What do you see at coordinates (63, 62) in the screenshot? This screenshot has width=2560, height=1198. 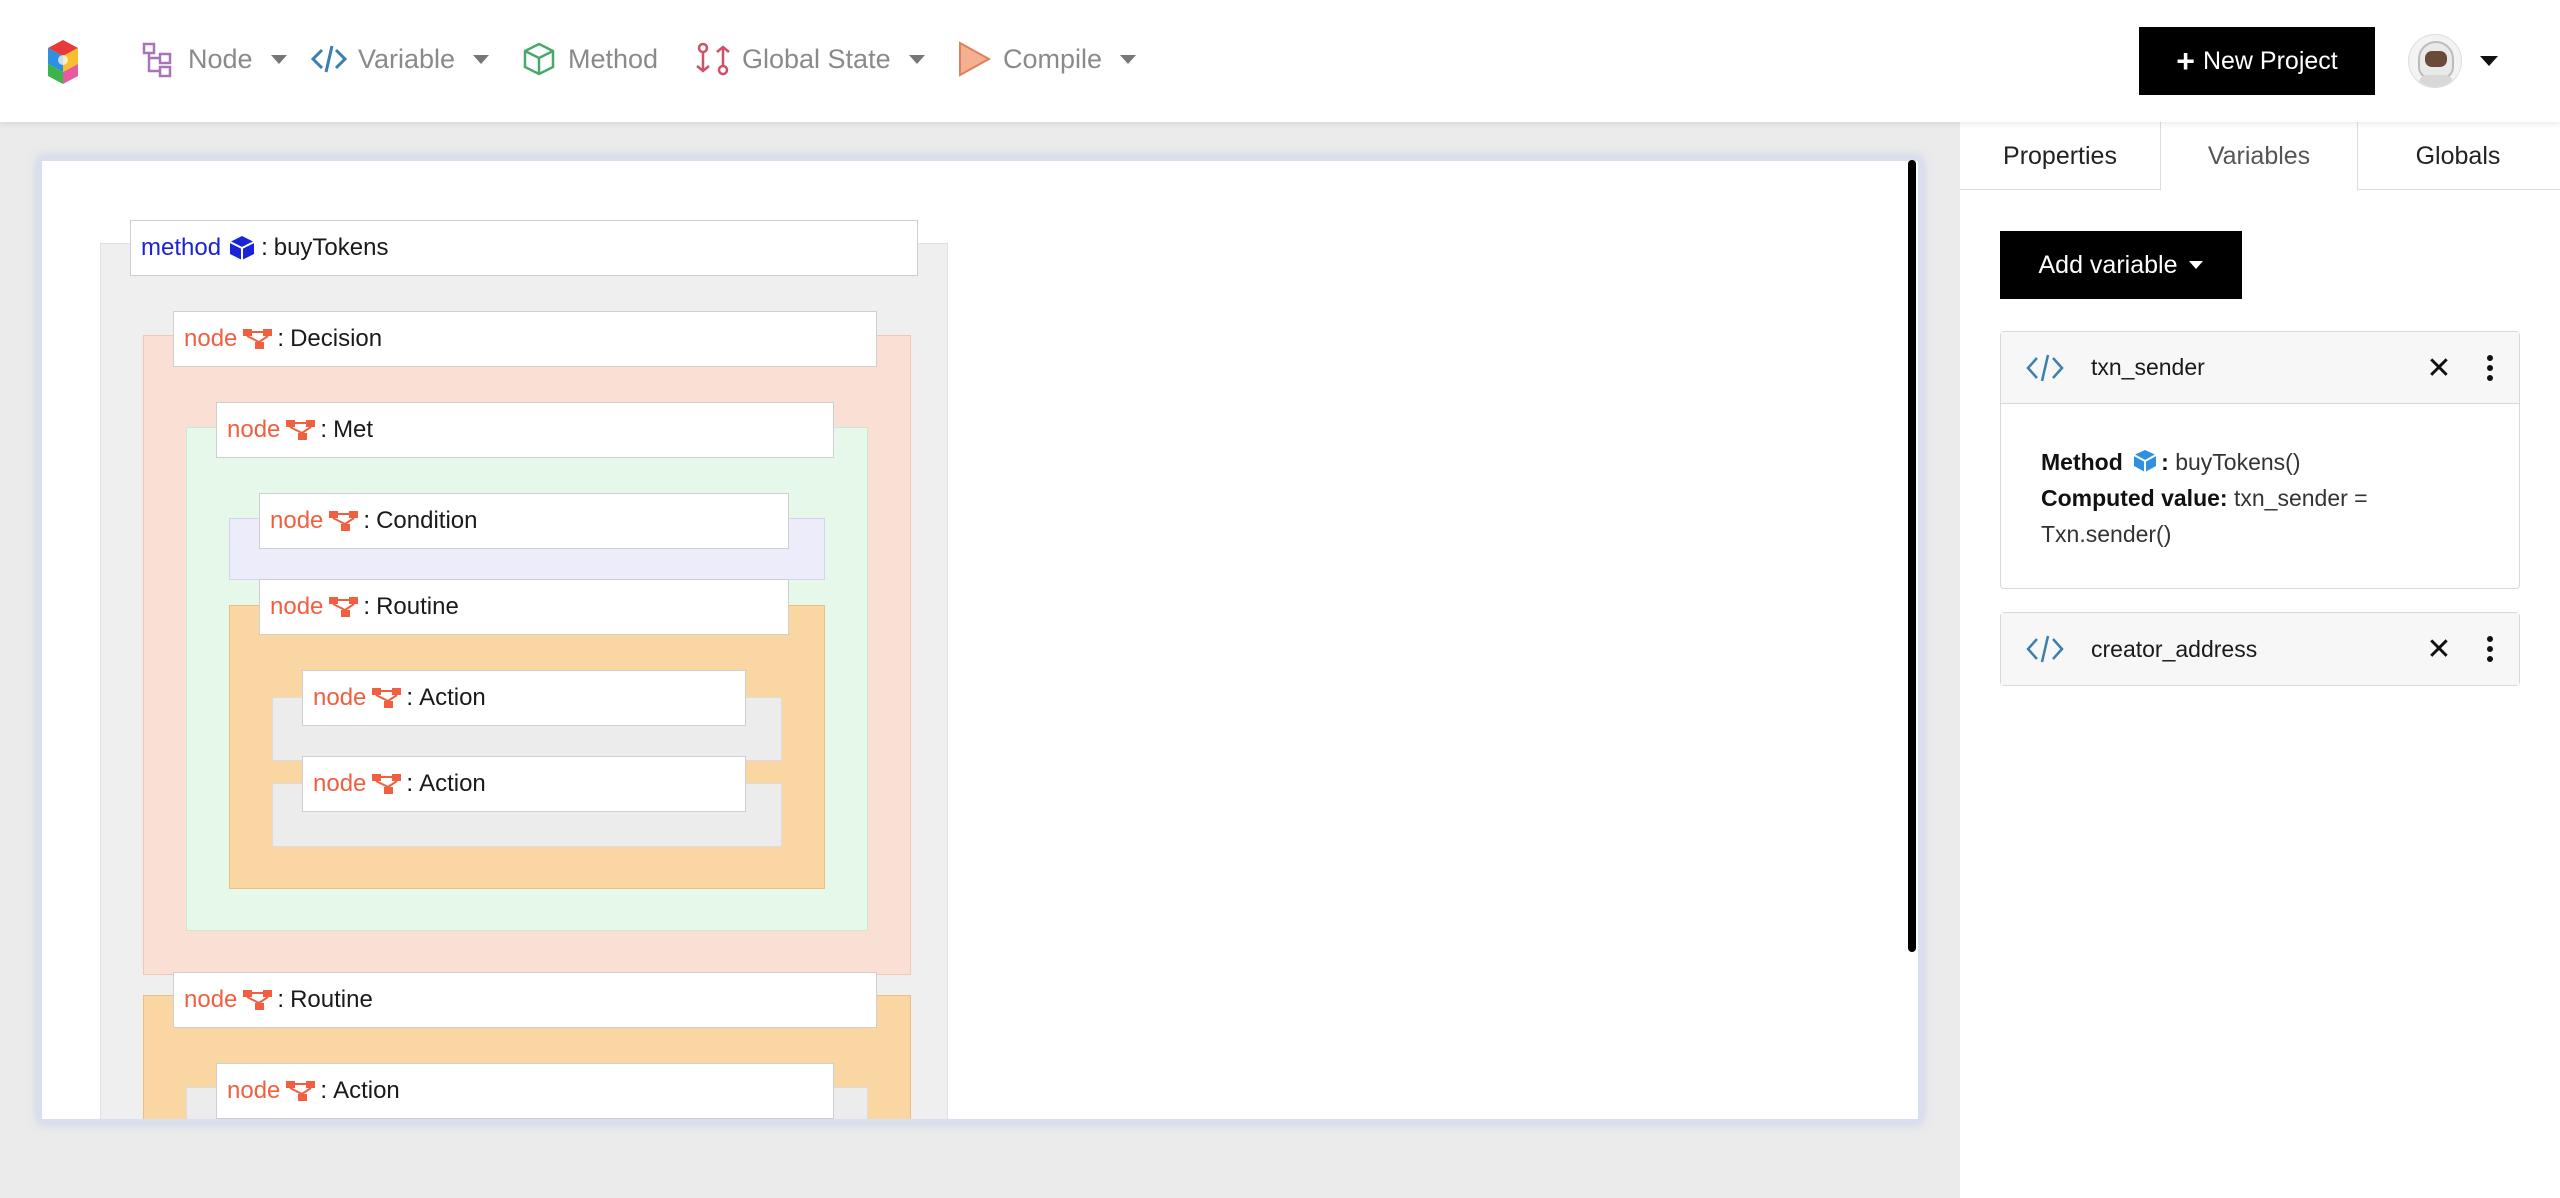 I see `app-logo-icon` at bounding box center [63, 62].